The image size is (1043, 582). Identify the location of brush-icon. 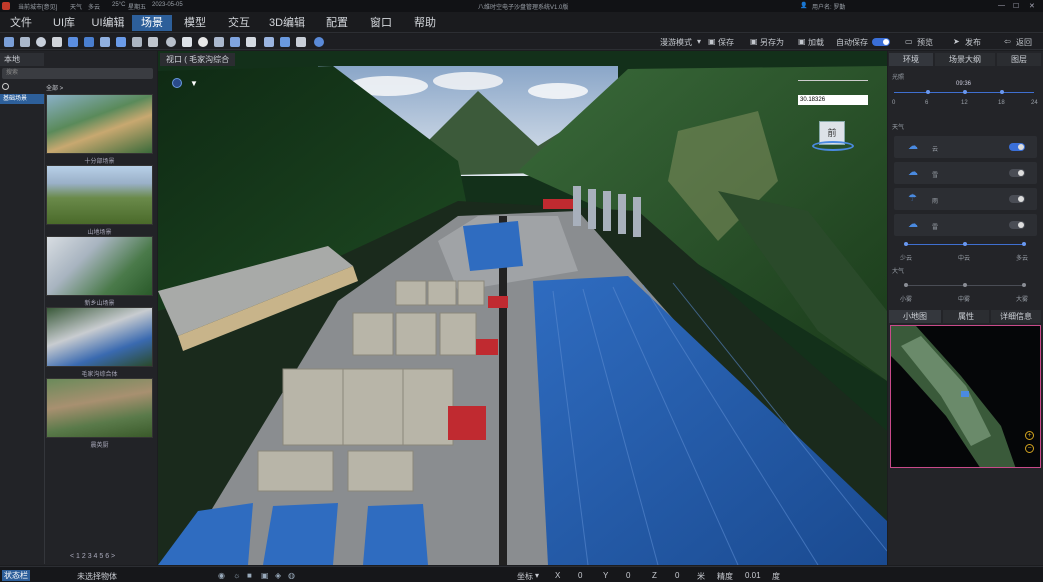
(203, 42).